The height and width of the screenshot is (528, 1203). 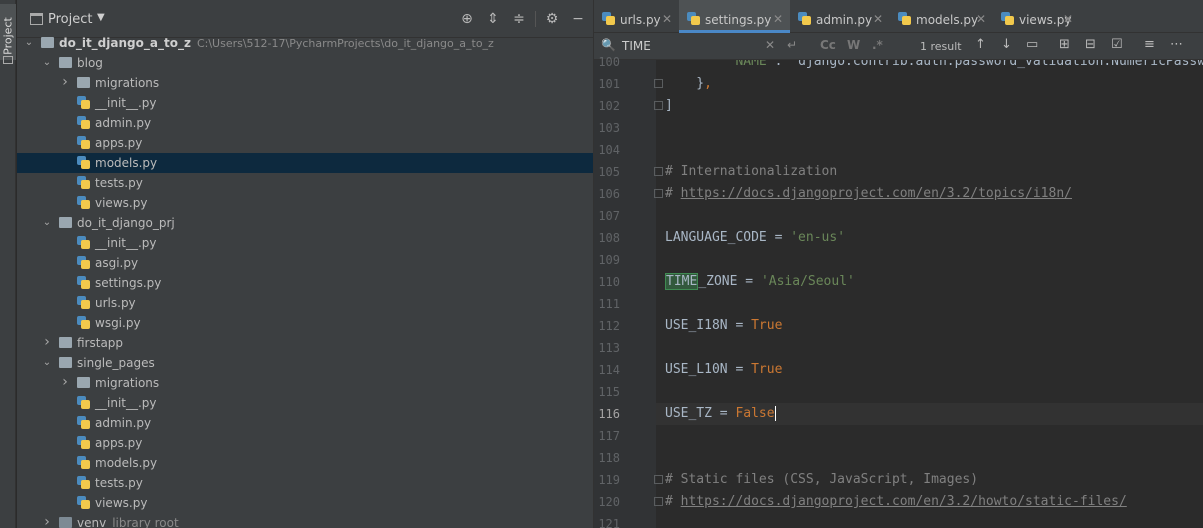 What do you see at coordinates (840, 16) in the screenshot?
I see `editor-tab: admin.py ✕` at bounding box center [840, 16].